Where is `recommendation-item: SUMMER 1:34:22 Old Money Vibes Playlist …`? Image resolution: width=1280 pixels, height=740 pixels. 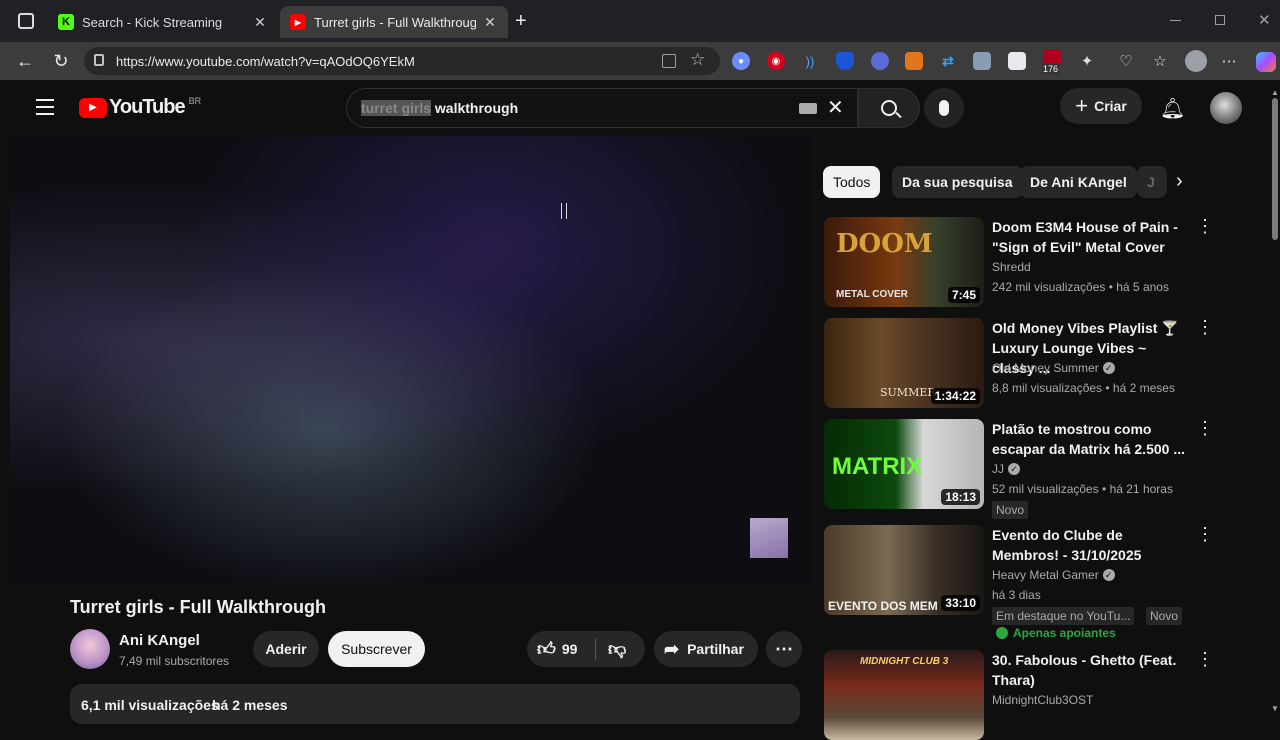
recommendation-item: SUMMER 1:34:22 Old Money Vibes Playlist … is located at coordinates (1034, 365).